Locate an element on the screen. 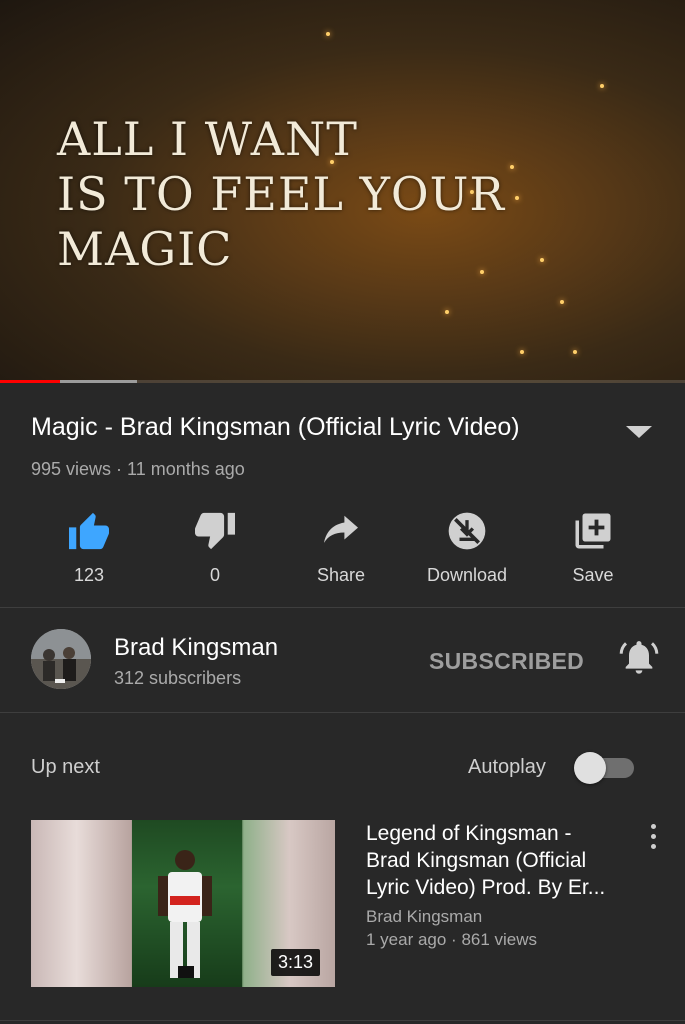 This screenshot has height=1024, width=685. like-count: 123 is located at coordinates (89, 575).